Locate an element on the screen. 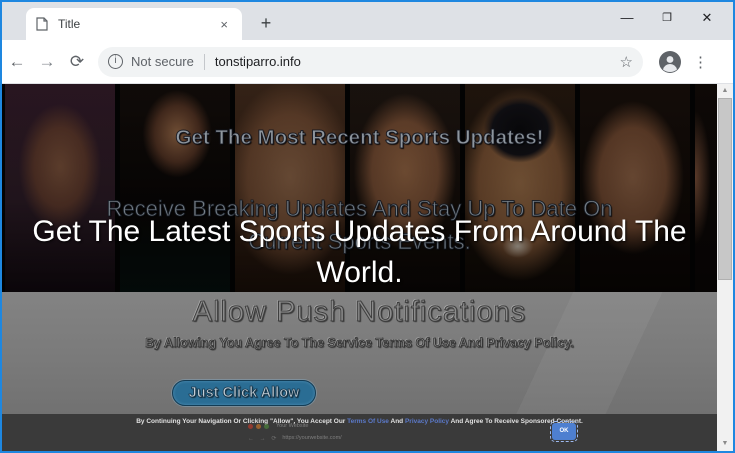  maximize-button: ❐ is located at coordinates (667, 18).